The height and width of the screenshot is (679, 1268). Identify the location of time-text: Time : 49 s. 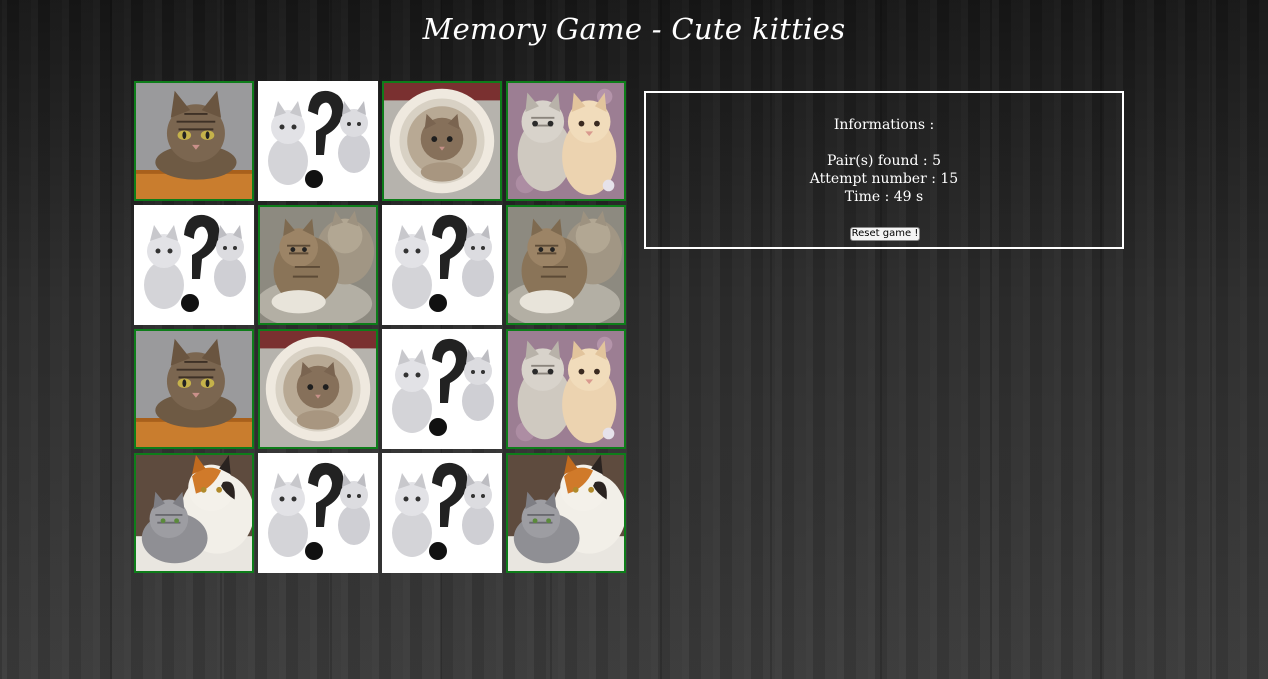
(884, 197).